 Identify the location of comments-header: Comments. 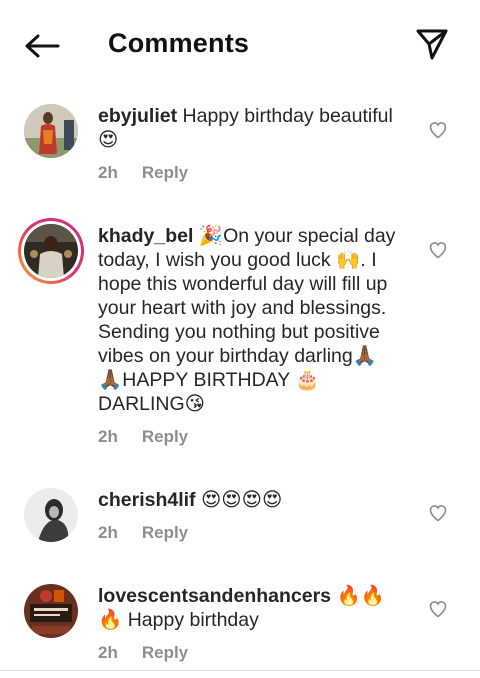
(240, 44).